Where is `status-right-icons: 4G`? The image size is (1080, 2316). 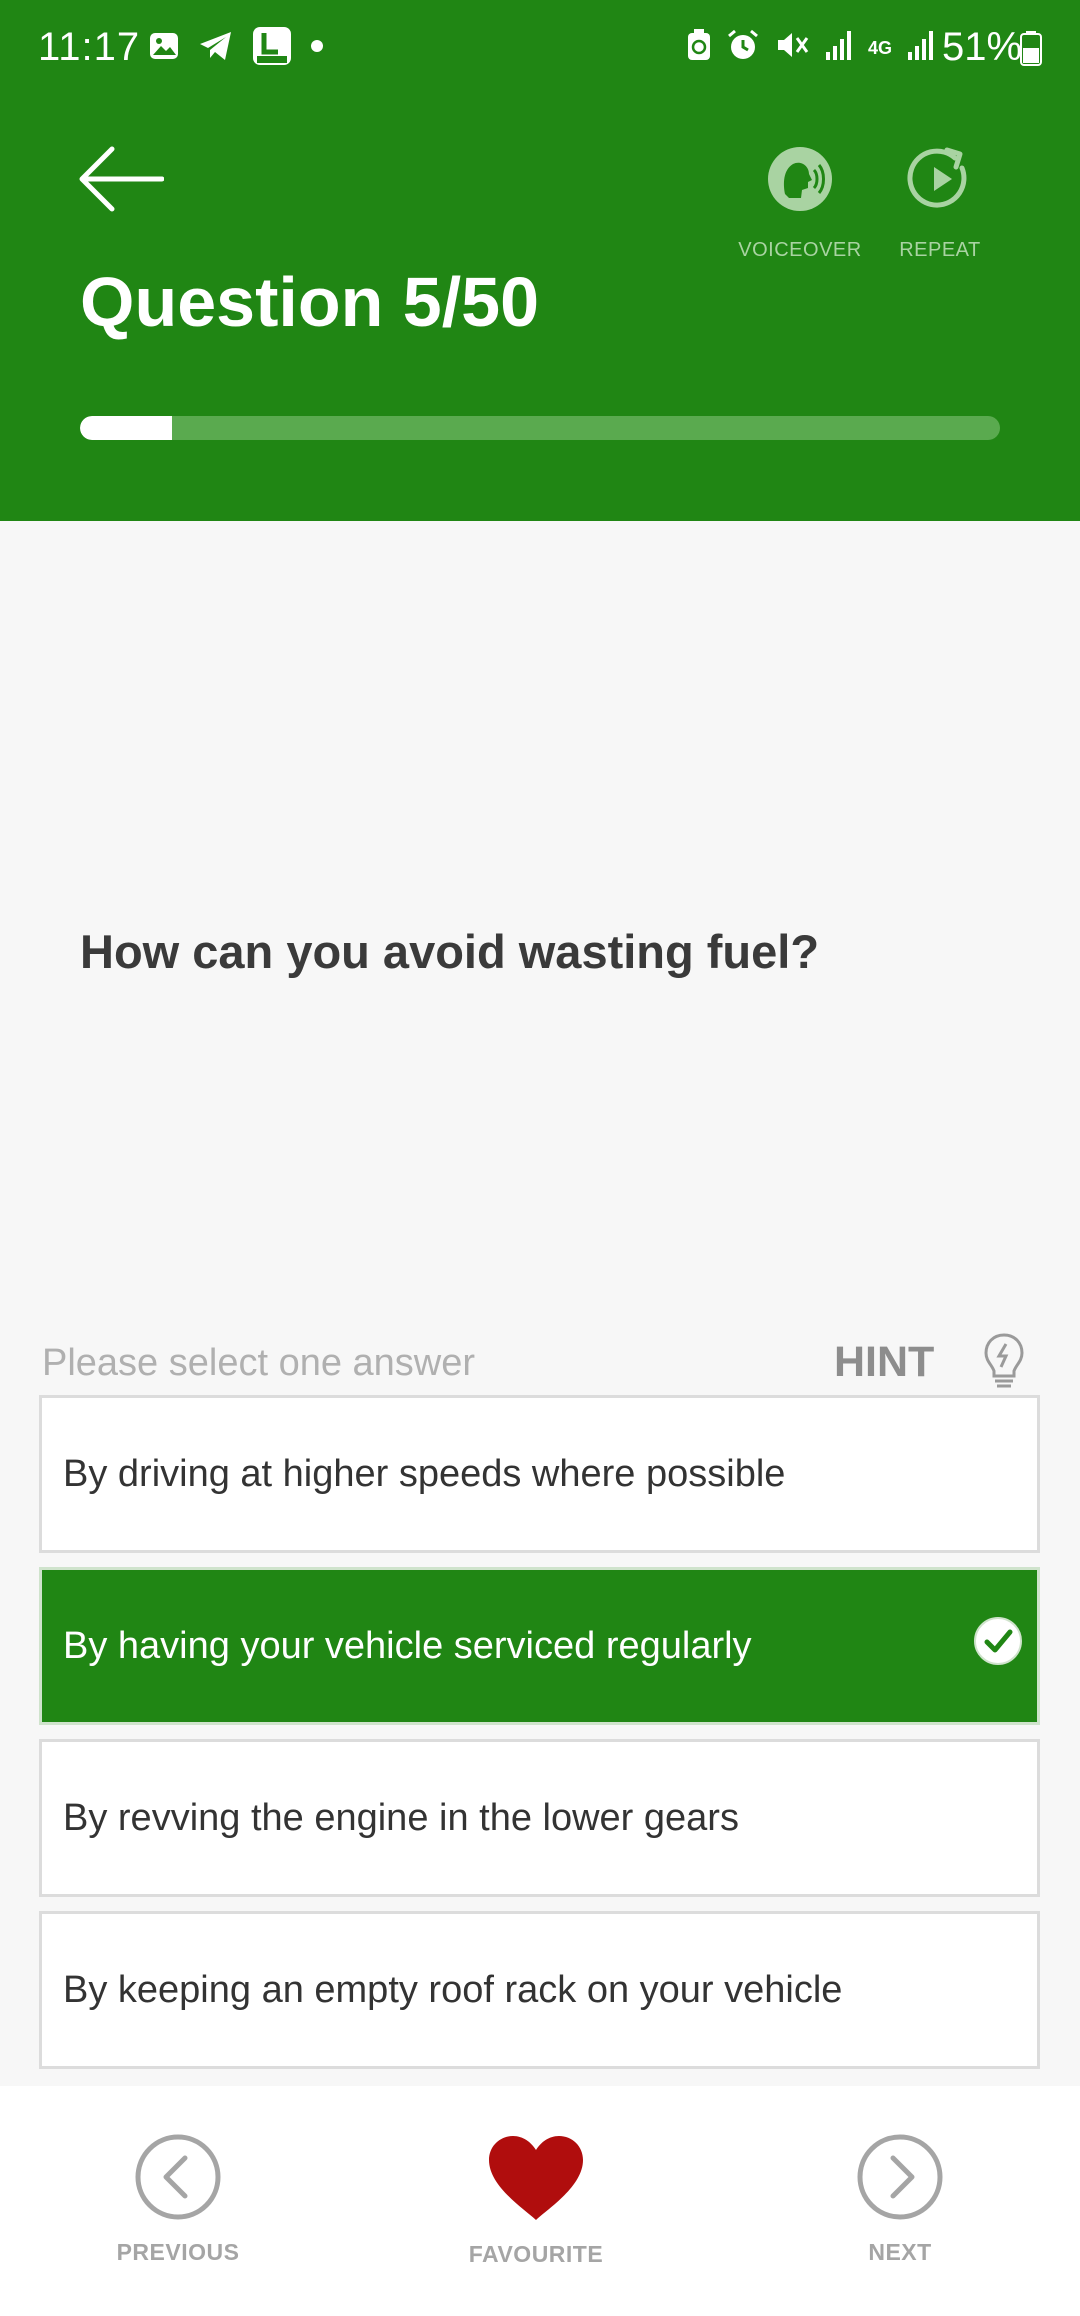 status-right-icons: 4G is located at coordinates (811, 47).